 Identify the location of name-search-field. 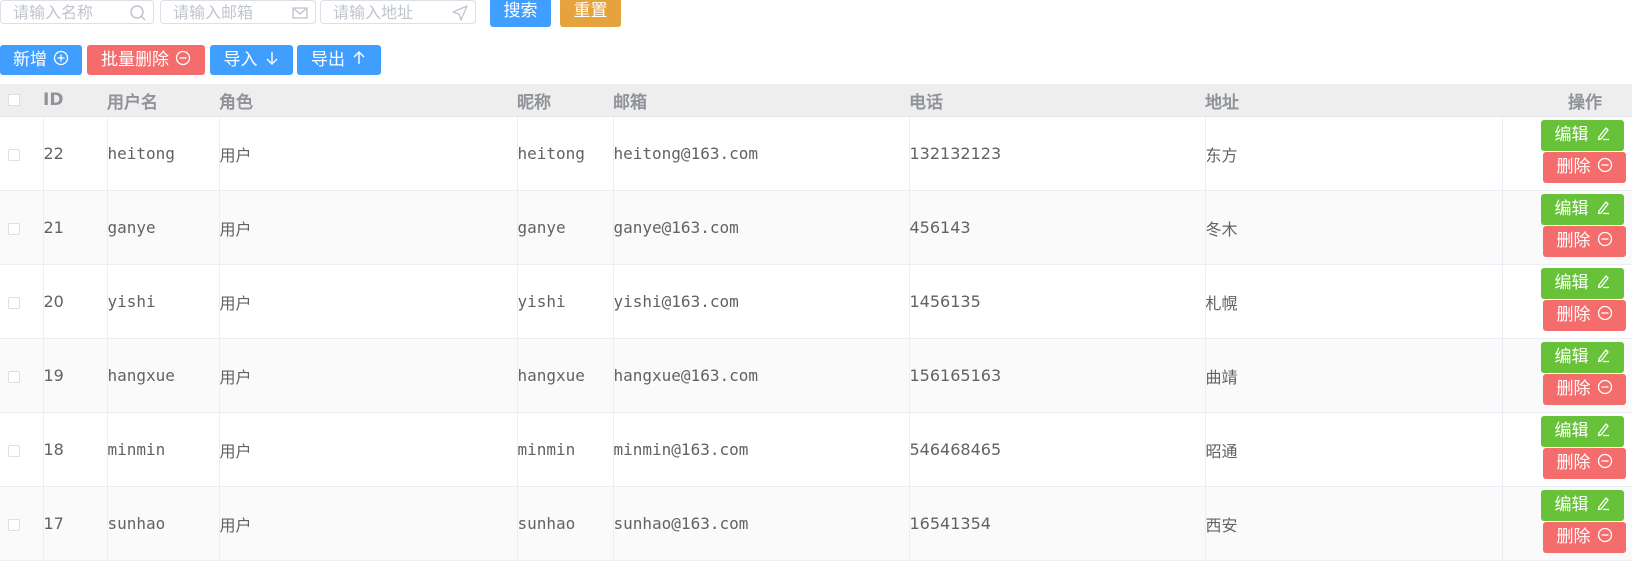
(77, 12).